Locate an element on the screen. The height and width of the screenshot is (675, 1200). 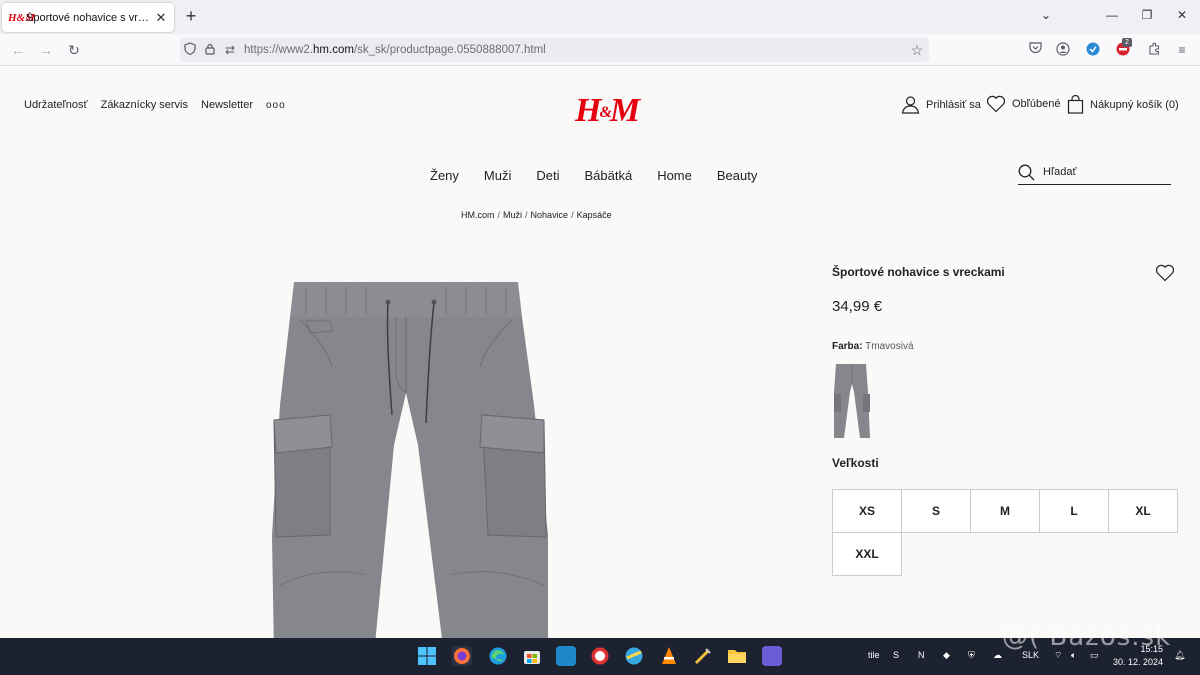
restore-window-button: ❐ is located at coordinates (1147, 15).